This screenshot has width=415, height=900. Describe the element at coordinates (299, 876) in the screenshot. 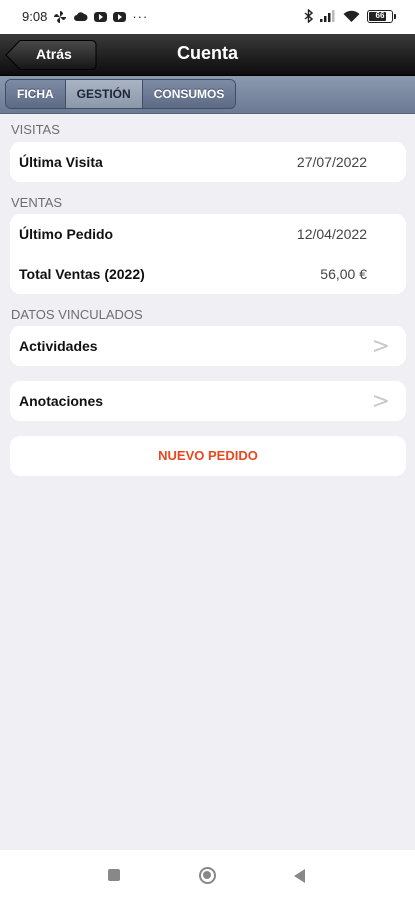

I see `back-triangle-icon` at that location.